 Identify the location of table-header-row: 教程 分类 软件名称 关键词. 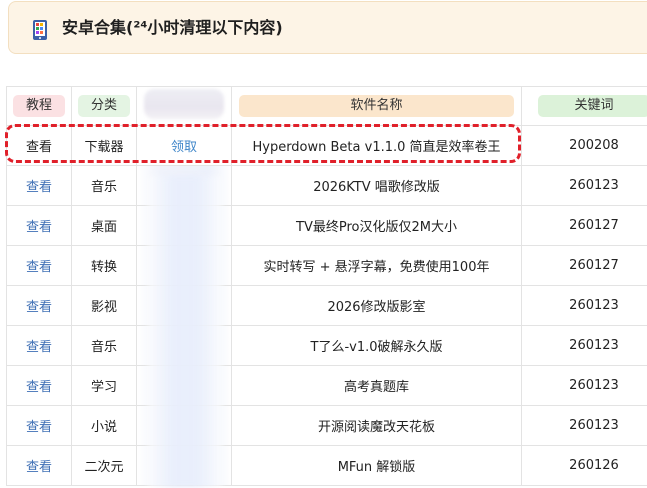
(326, 106).